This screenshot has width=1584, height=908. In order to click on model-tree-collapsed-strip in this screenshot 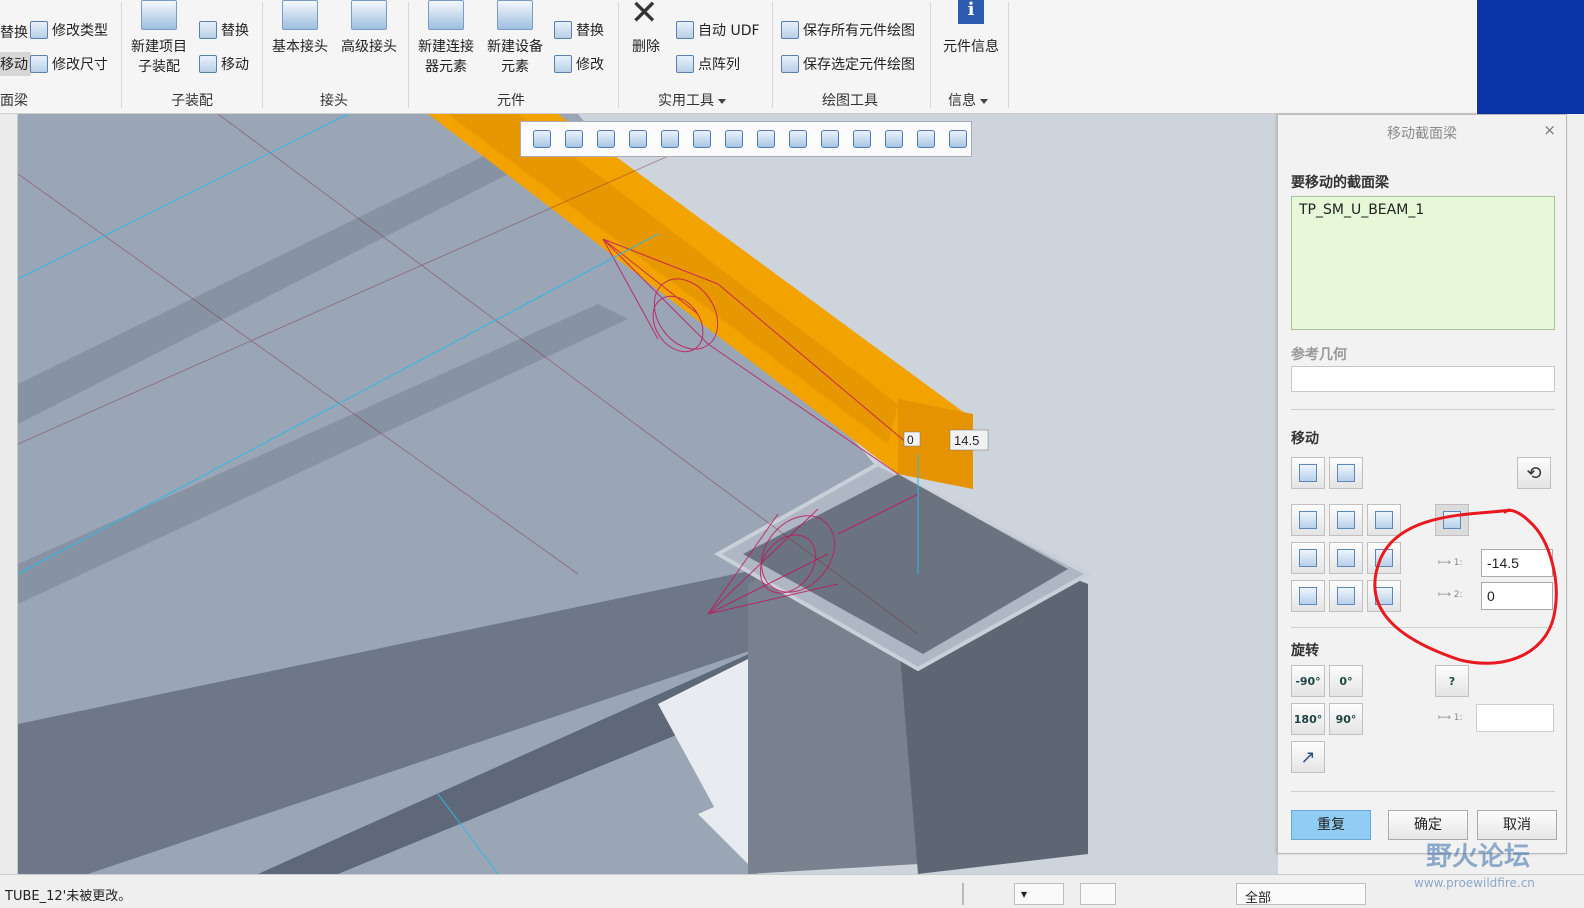, I will do `click(9, 494)`.